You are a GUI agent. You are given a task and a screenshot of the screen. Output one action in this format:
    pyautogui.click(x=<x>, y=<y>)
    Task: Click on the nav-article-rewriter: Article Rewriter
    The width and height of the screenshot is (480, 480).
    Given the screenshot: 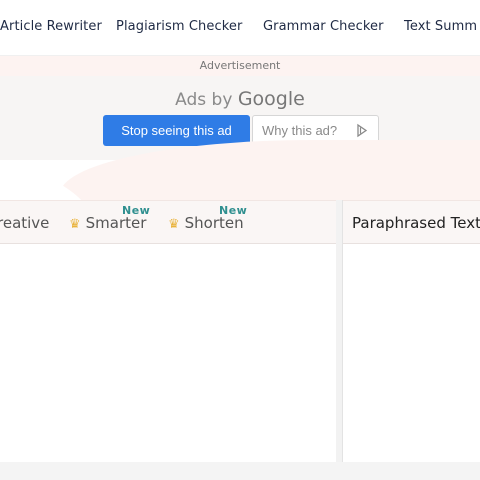 What is the action you would take?
    pyautogui.click(x=51, y=26)
    